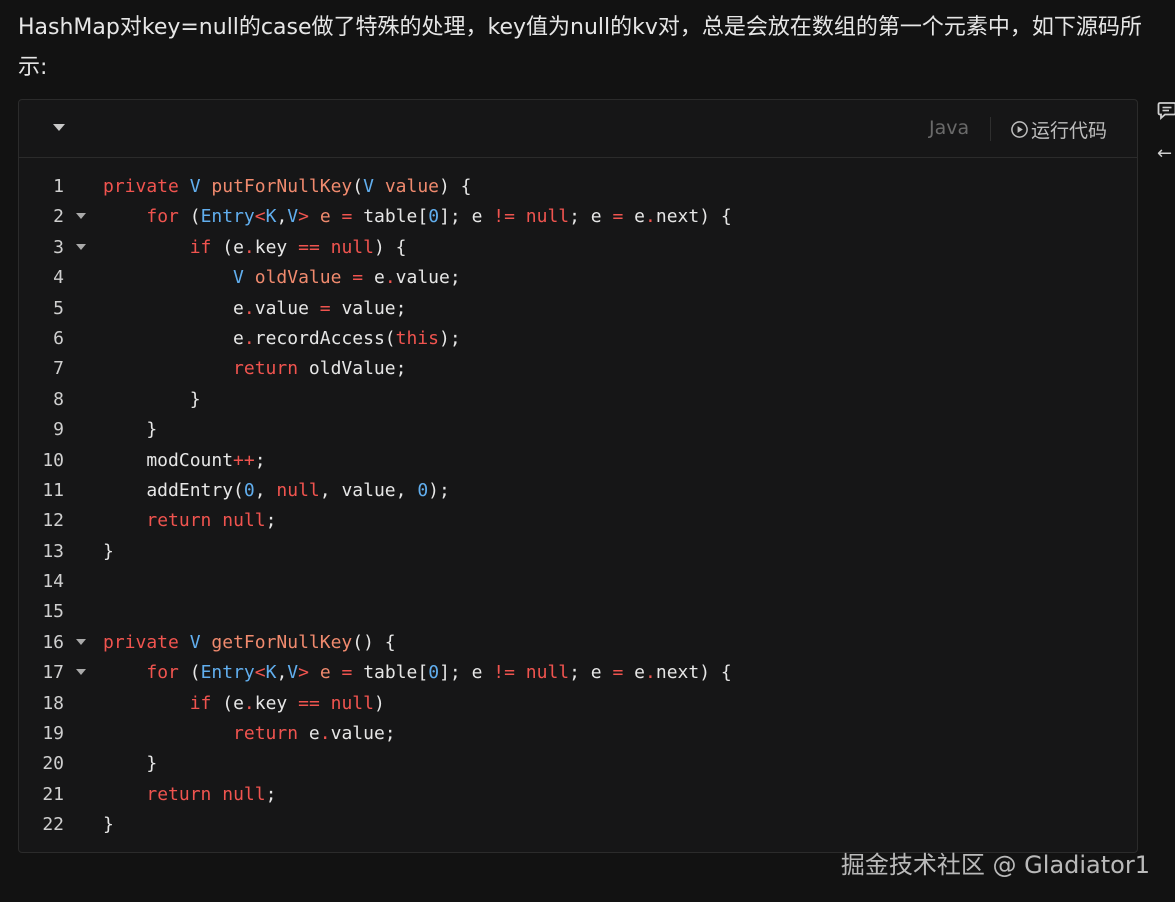 This screenshot has height=902, width=1175. What do you see at coordinates (578, 129) in the screenshot?
I see `code-toolbar: Java 运行代码` at bounding box center [578, 129].